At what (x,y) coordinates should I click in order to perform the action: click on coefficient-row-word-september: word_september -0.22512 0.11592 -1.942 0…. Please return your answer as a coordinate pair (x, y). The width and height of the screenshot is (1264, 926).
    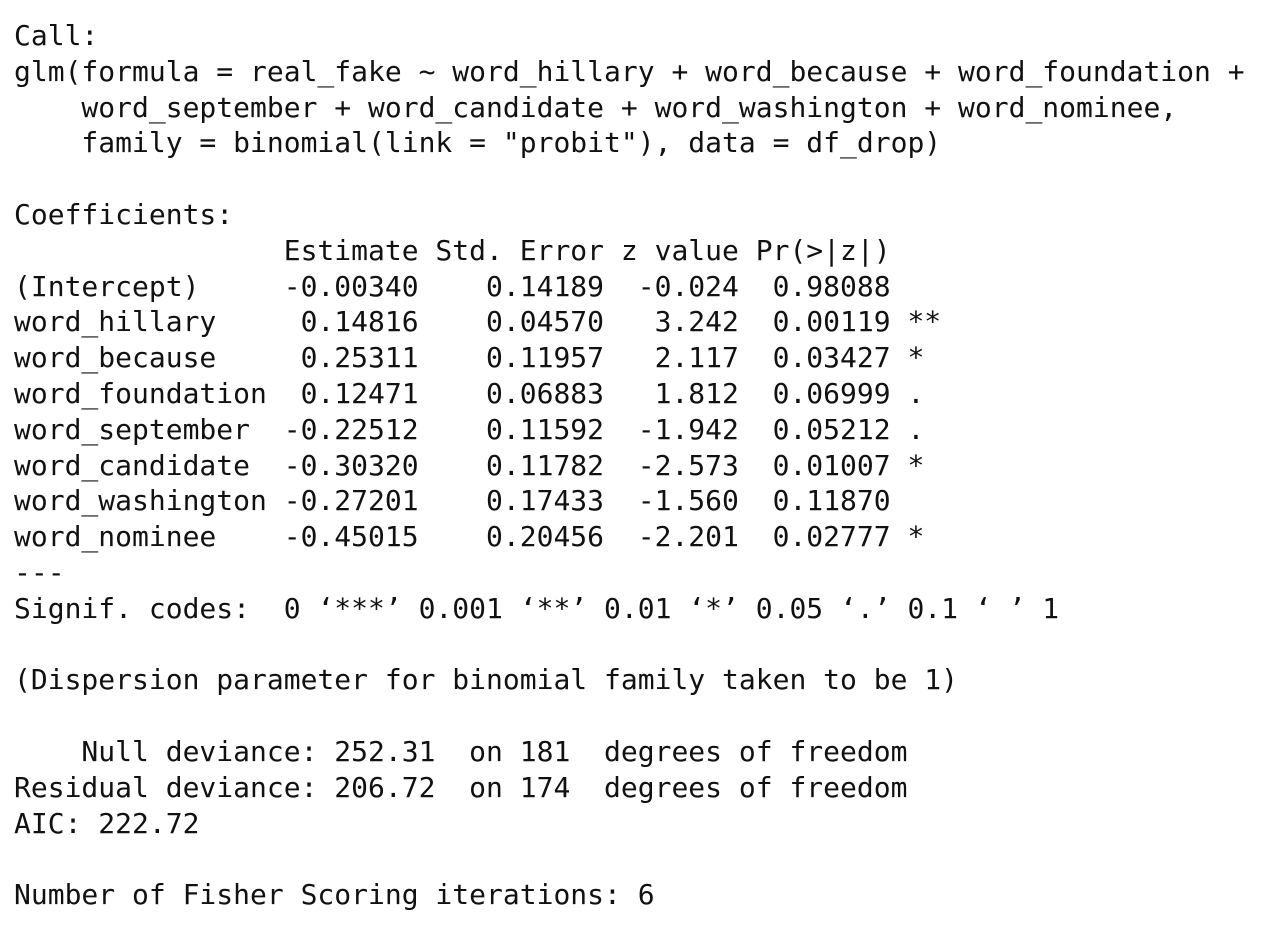
    Looking at the image, I should click on (469, 429).